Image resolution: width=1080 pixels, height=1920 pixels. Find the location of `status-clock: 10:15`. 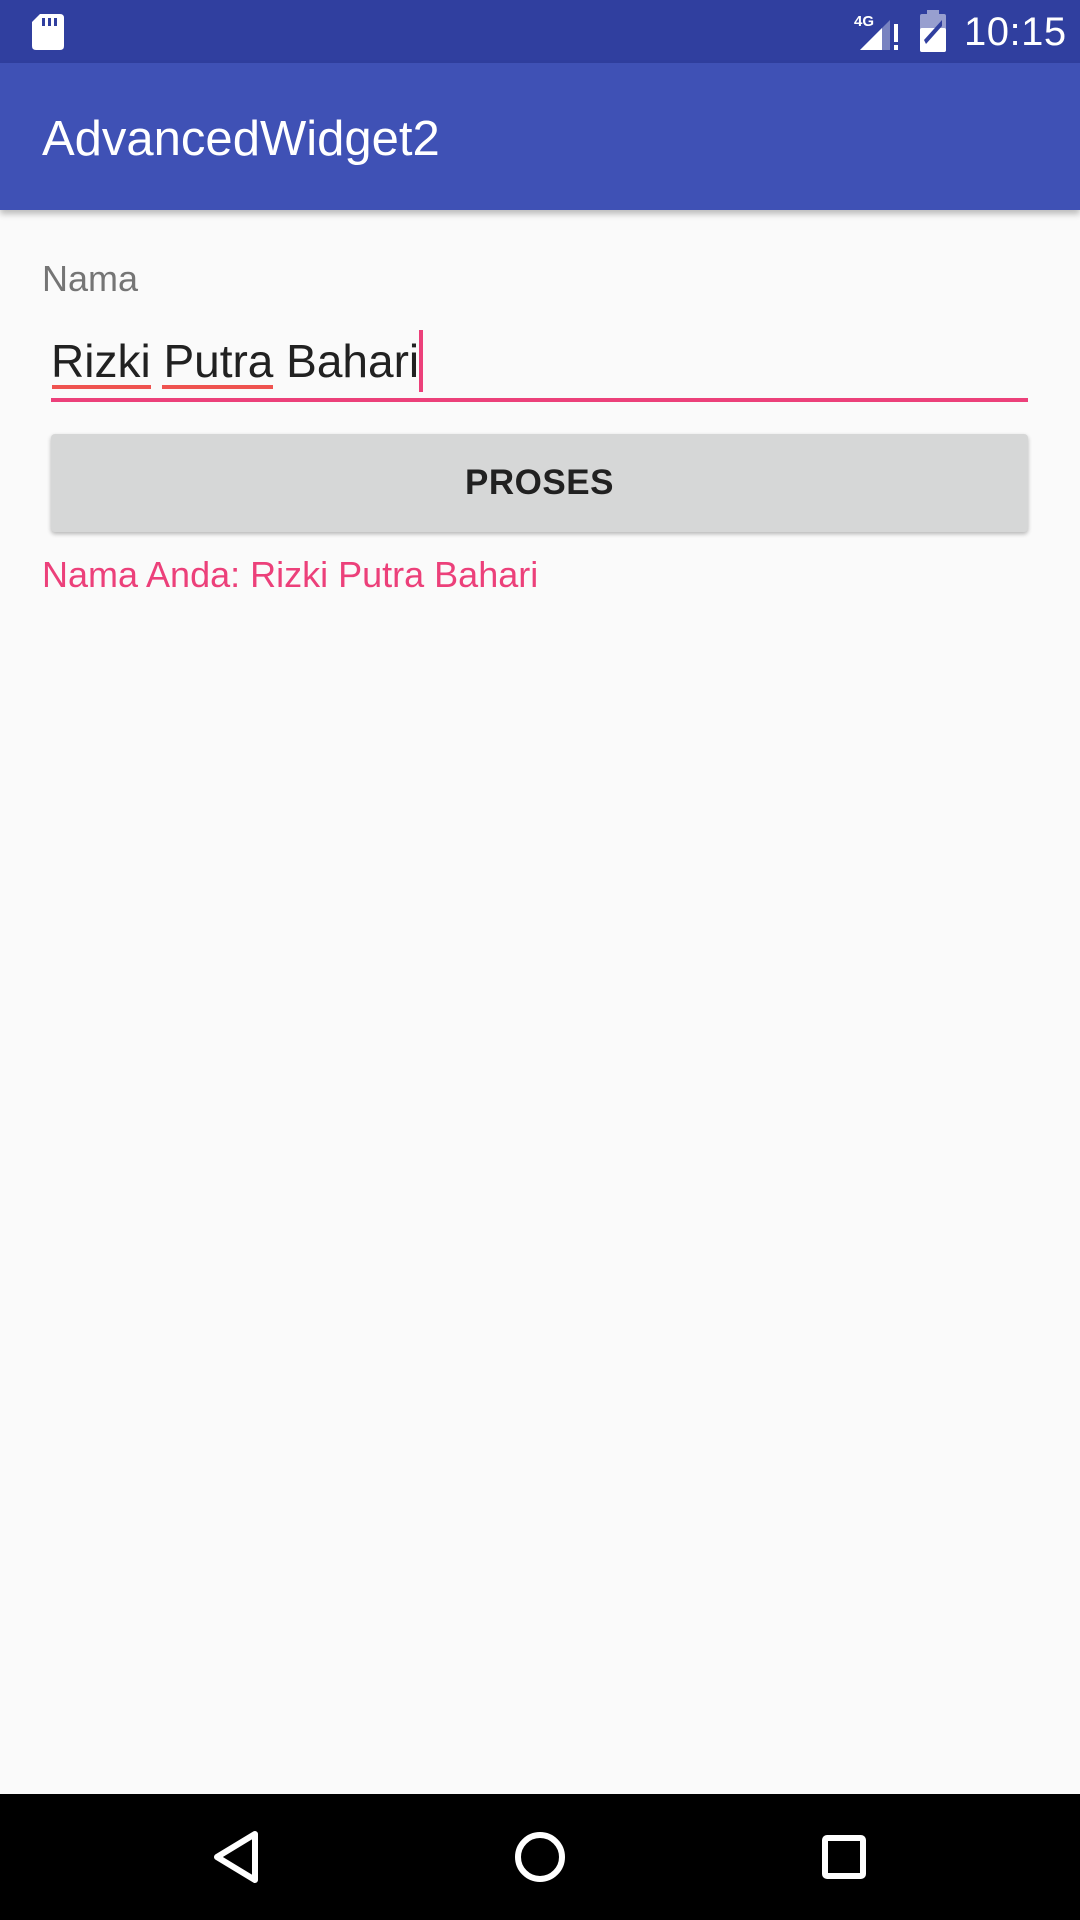

status-clock: 10:15 is located at coordinates (1015, 32).